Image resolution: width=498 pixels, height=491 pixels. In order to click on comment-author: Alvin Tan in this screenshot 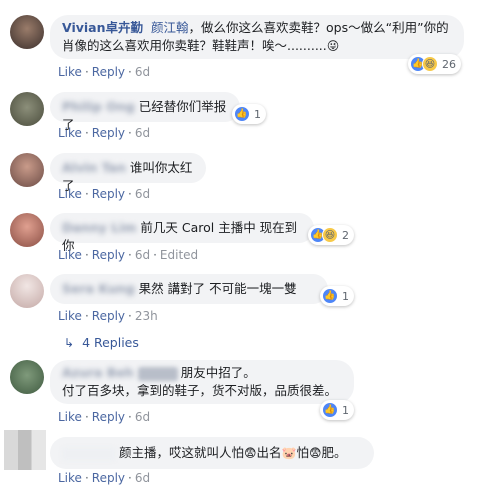, I will do `click(94, 167)`.